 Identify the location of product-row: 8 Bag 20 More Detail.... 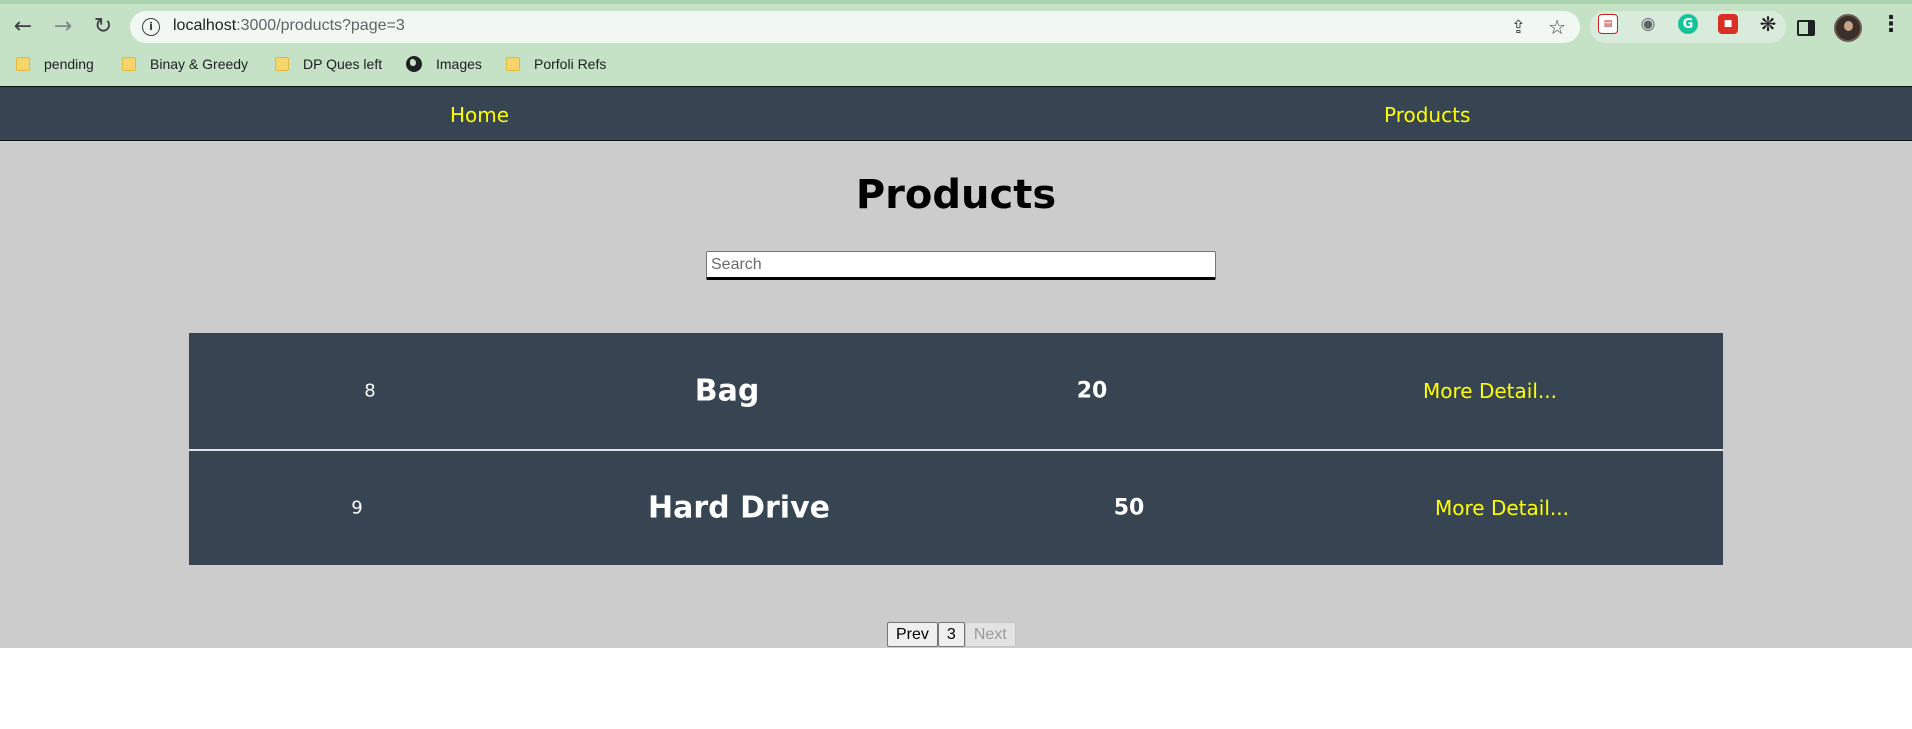
(956, 391).